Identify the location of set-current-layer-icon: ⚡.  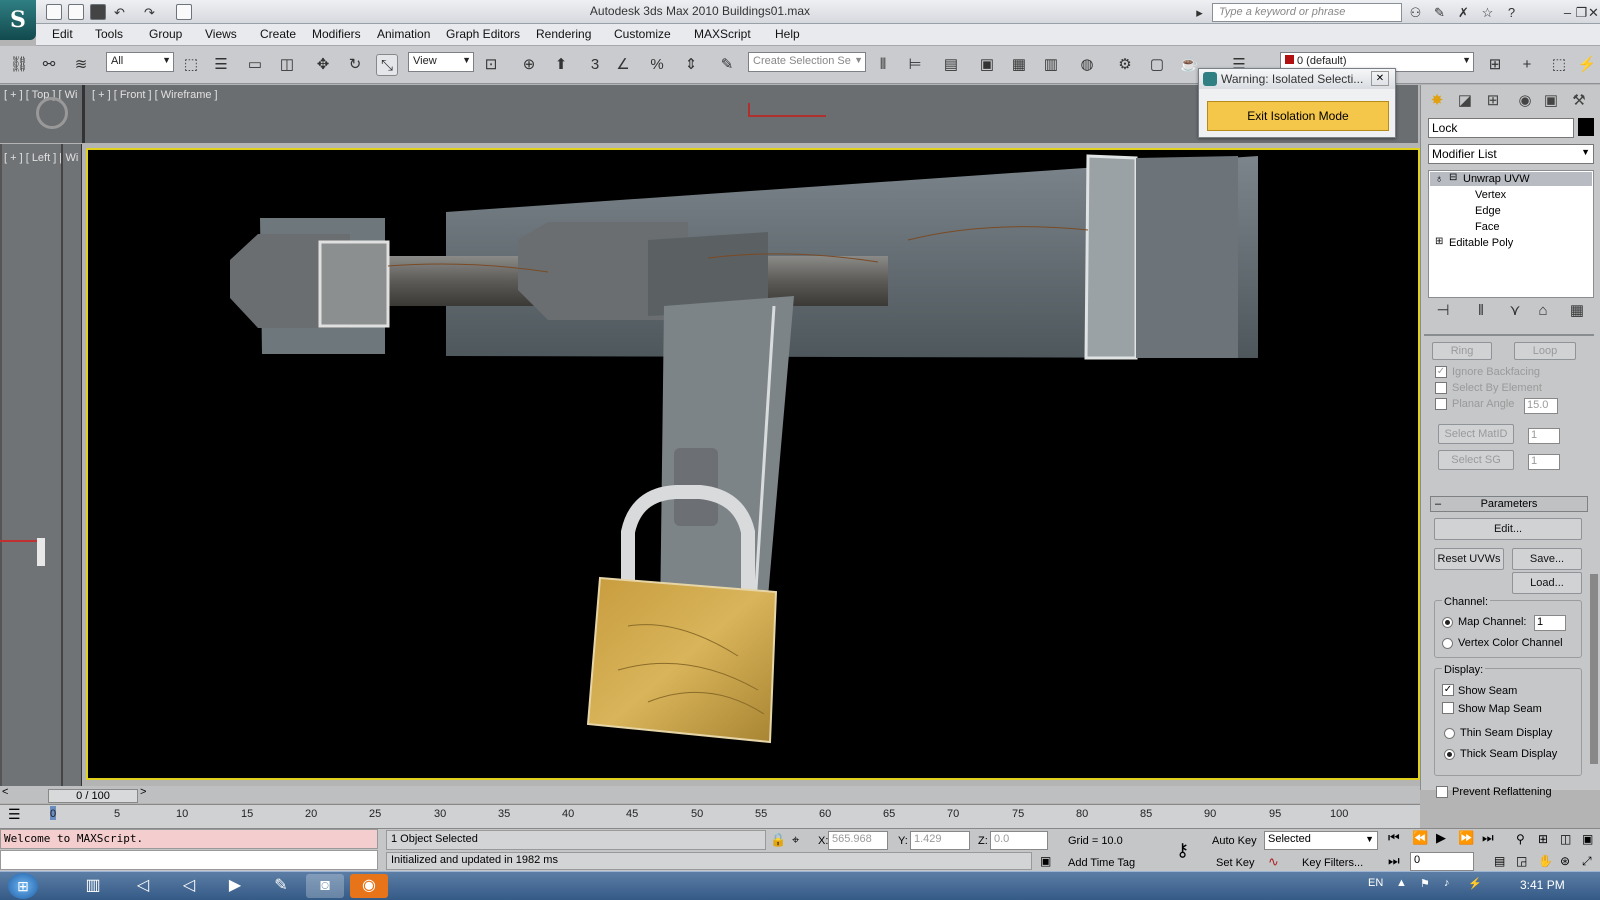
(1587, 65).